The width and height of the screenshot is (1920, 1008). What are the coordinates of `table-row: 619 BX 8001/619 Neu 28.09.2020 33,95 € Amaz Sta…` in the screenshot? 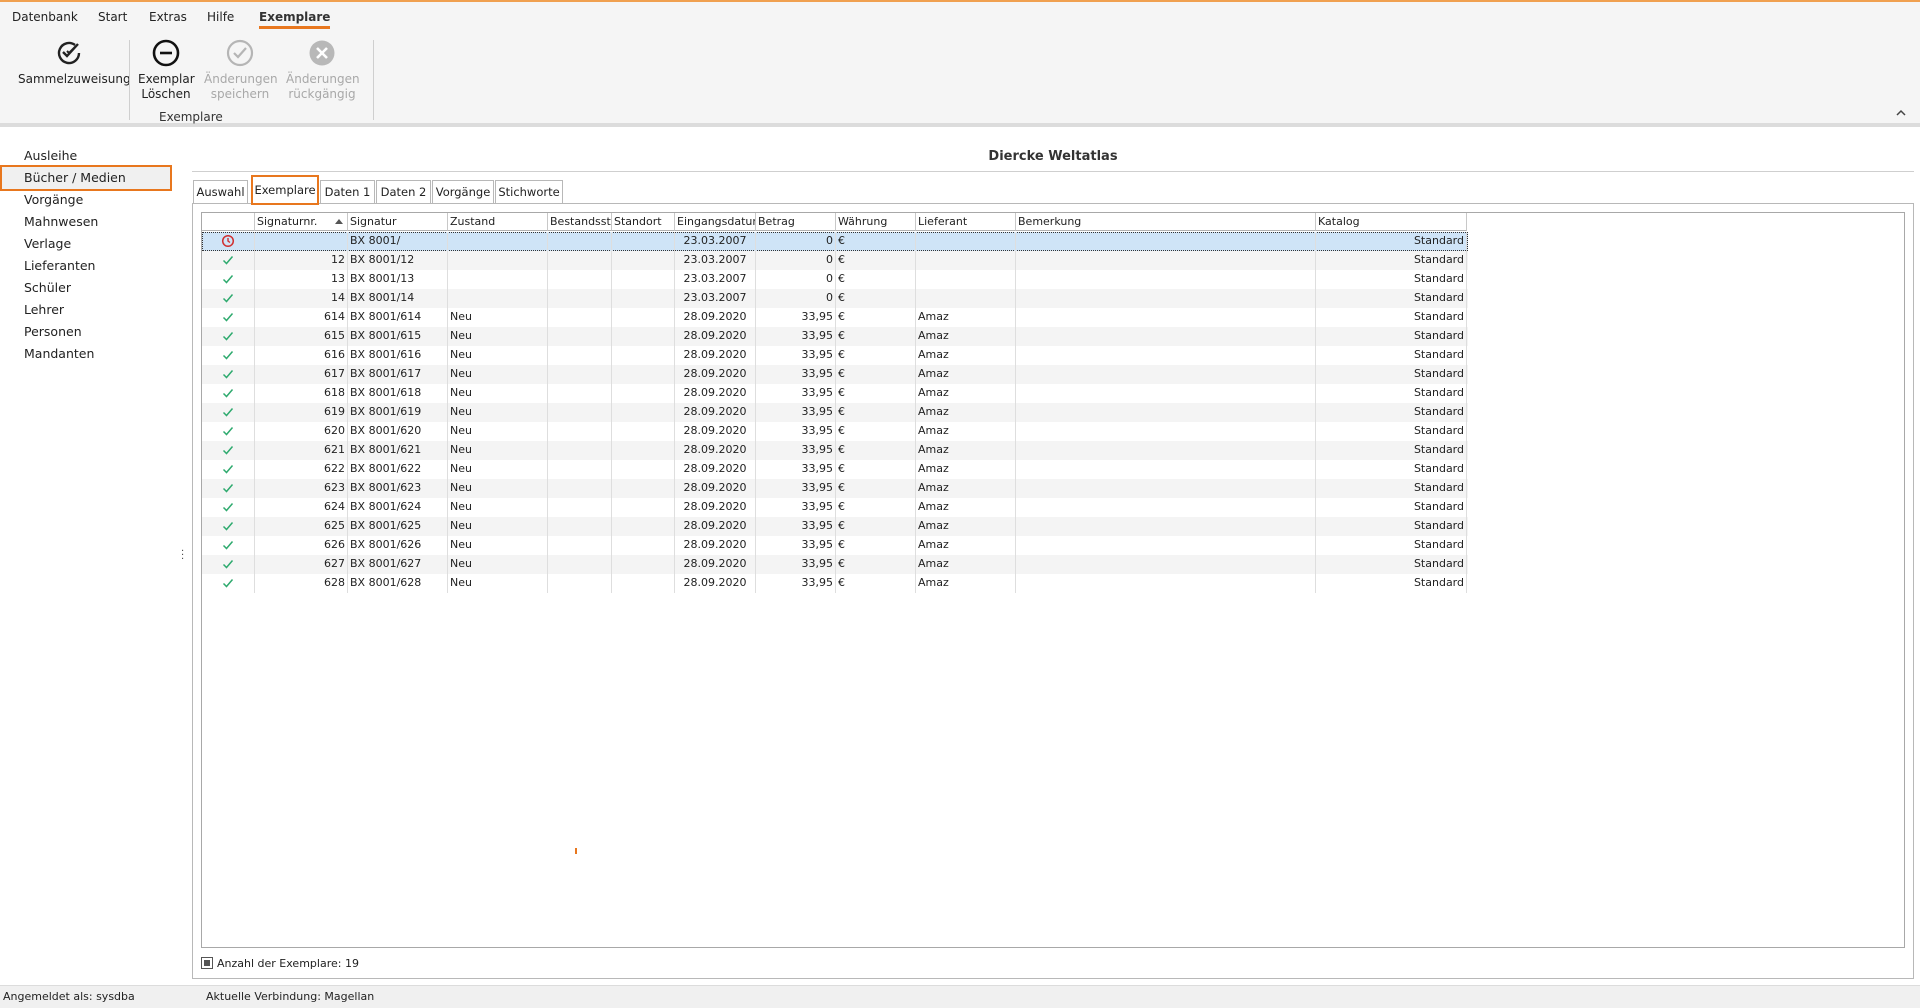 It's located at (835, 412).